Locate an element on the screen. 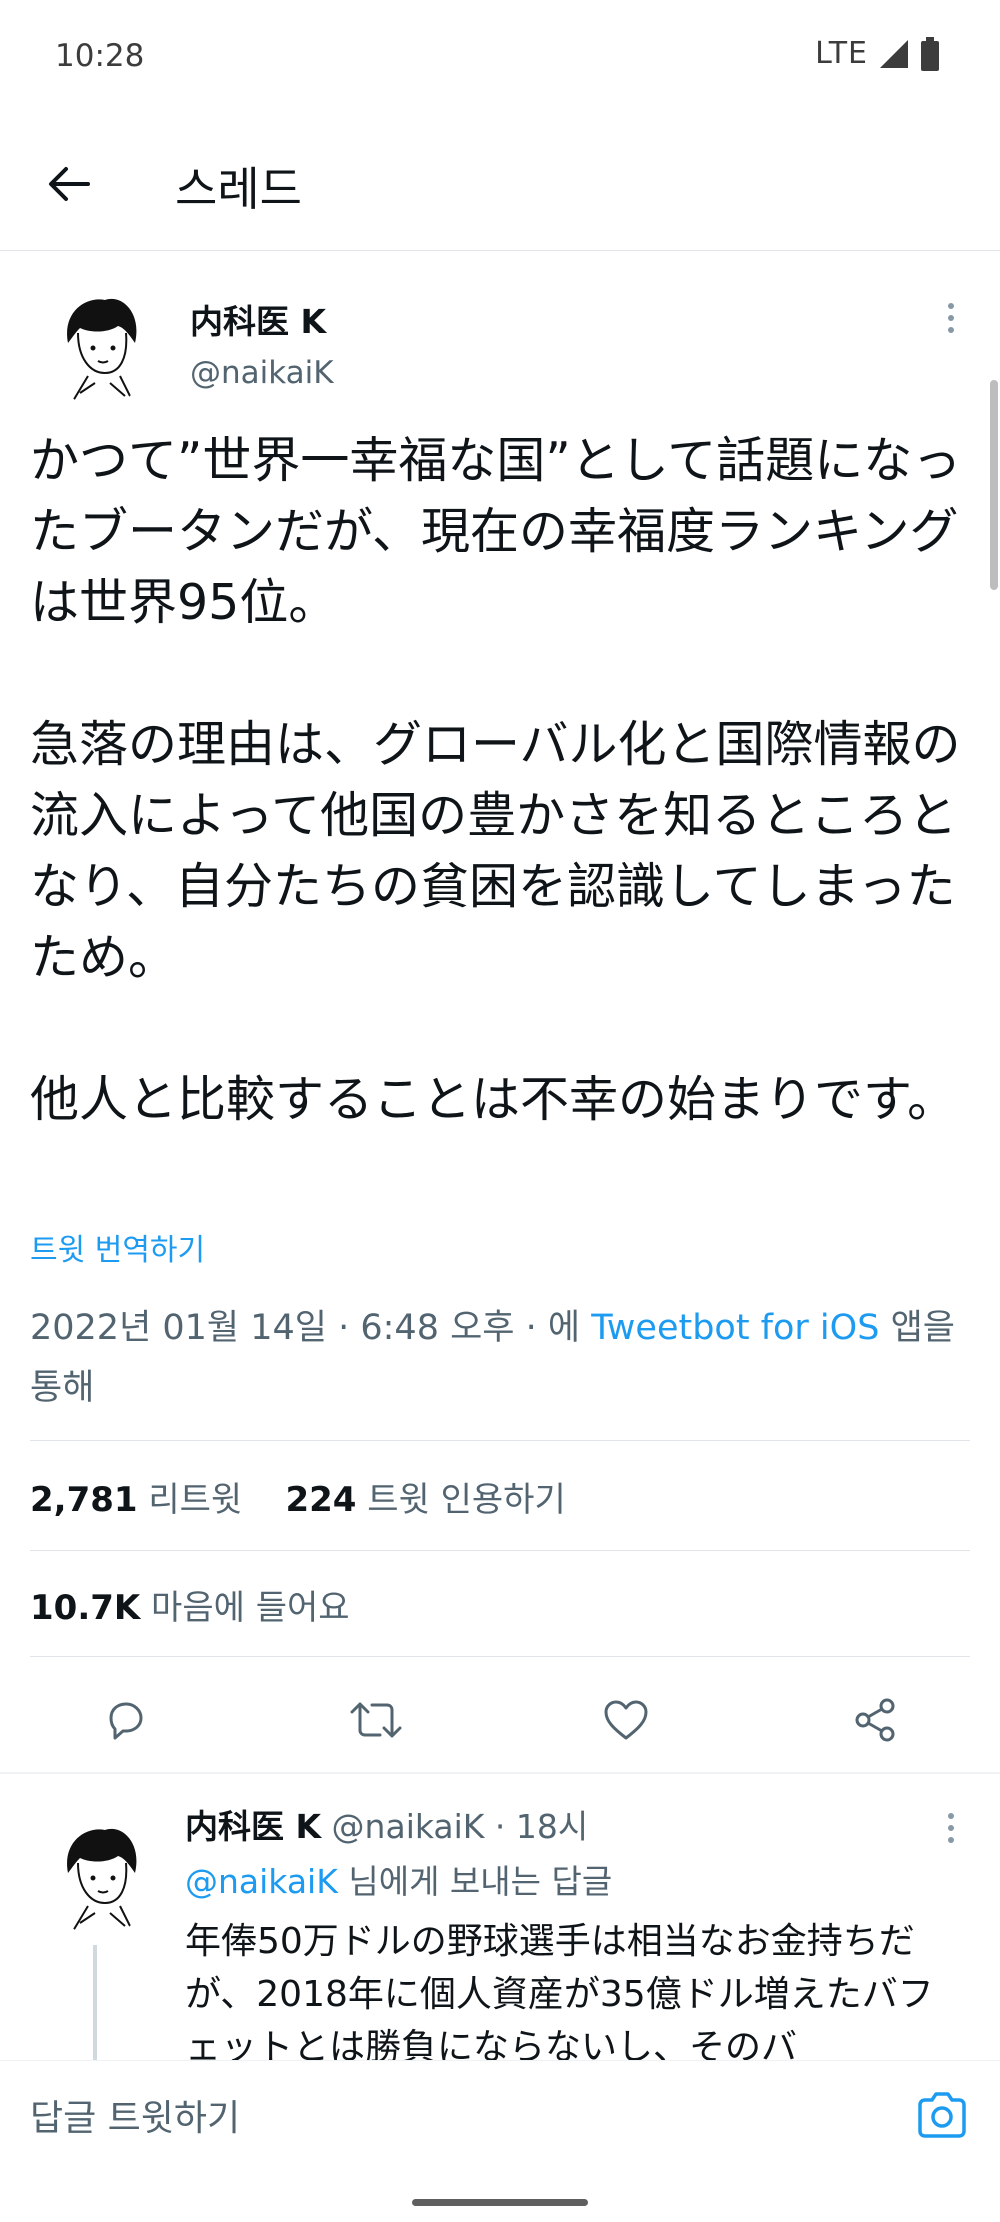 This screenshot has width=1000, height=2222. camera-button is located at coordinates (942, 2115).